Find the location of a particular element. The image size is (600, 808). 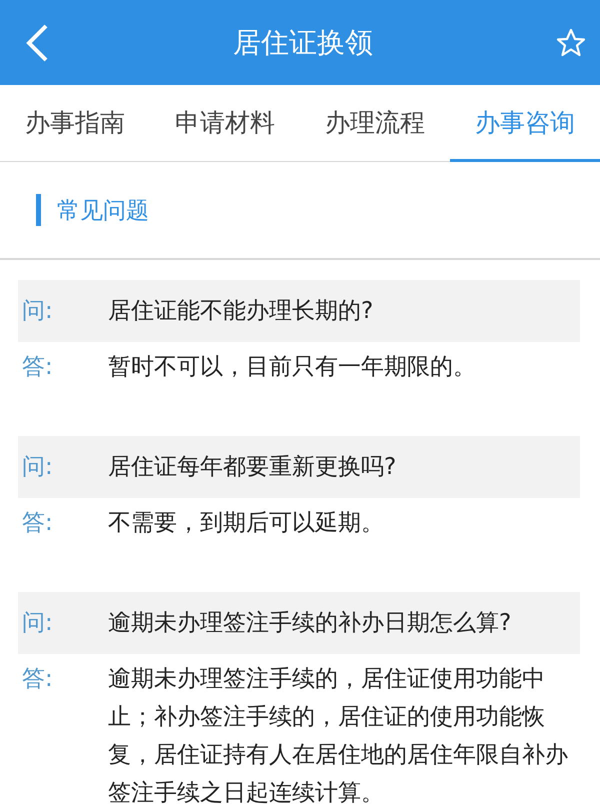

tab: 办理流程 is located at coordinates (375, 123).